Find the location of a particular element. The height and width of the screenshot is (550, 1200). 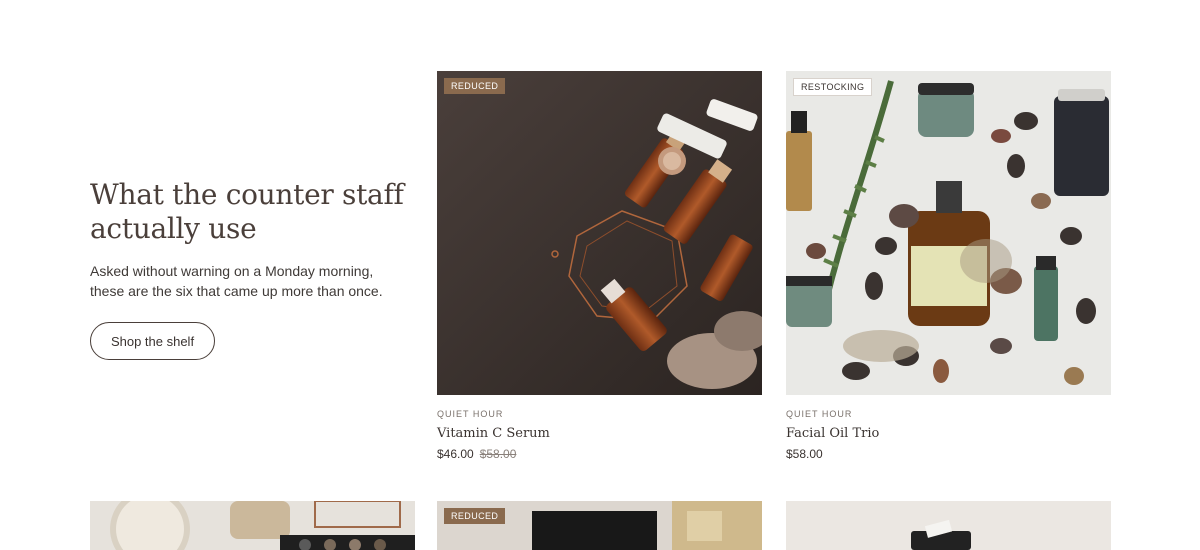

cleanser-image is located at coordinates (948, 525).